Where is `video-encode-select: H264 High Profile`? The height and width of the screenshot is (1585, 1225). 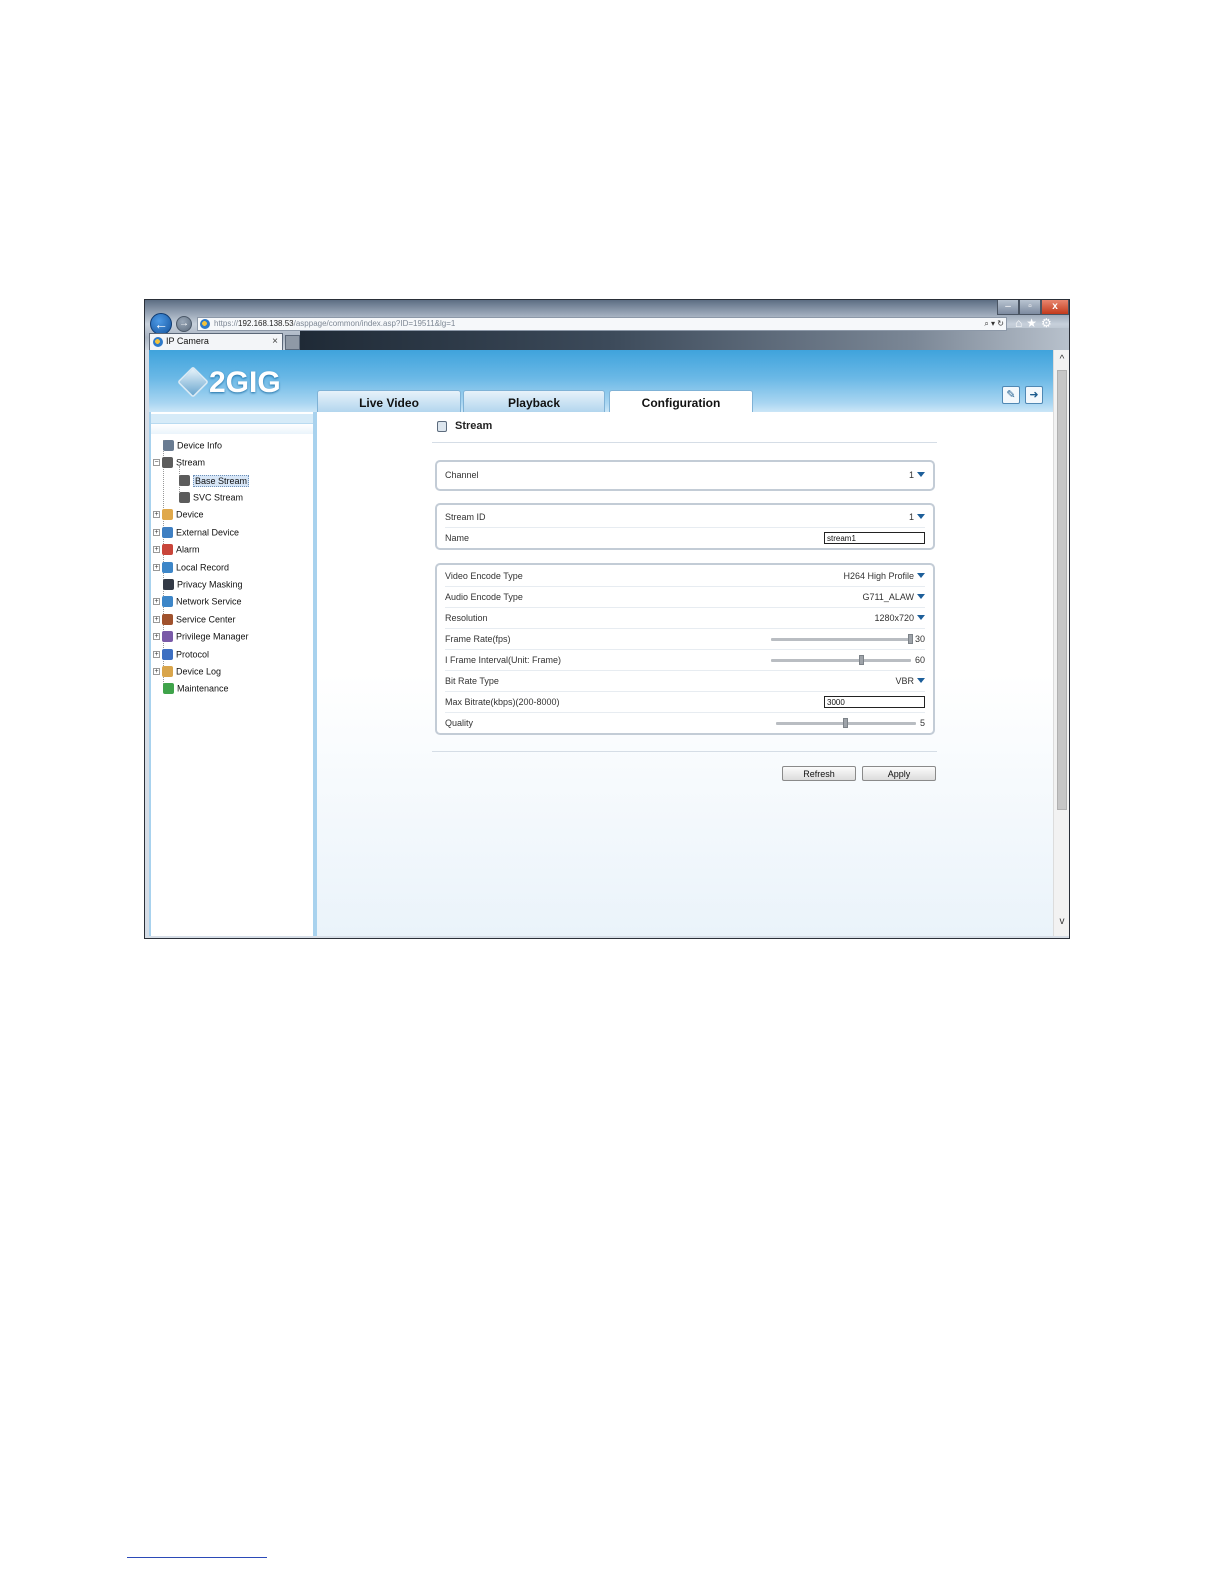
video-encode-select: H264 High Profile is located at coordinates (884, 576).